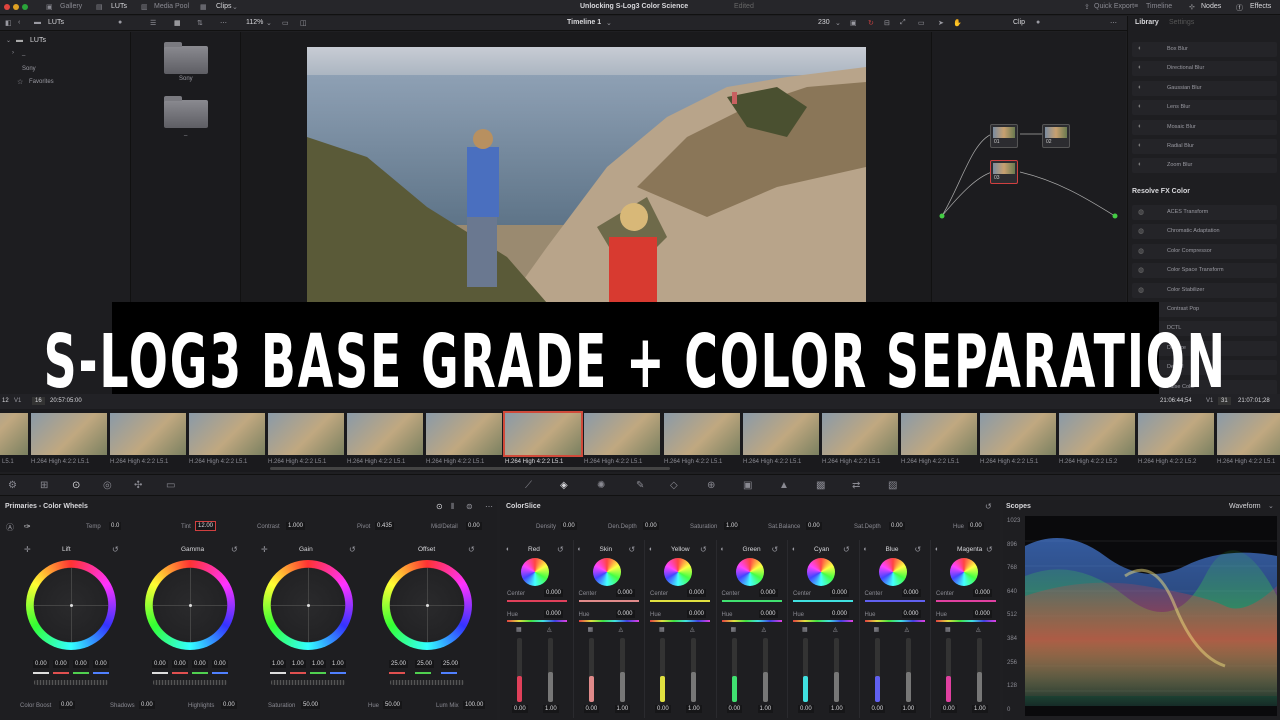 This screenshot has width=1280, height=720. What do you see at coordinates (453, 507) in the screenshot?
I see `bars-mode-icon: ⦀` at bounding box center [453, 507].